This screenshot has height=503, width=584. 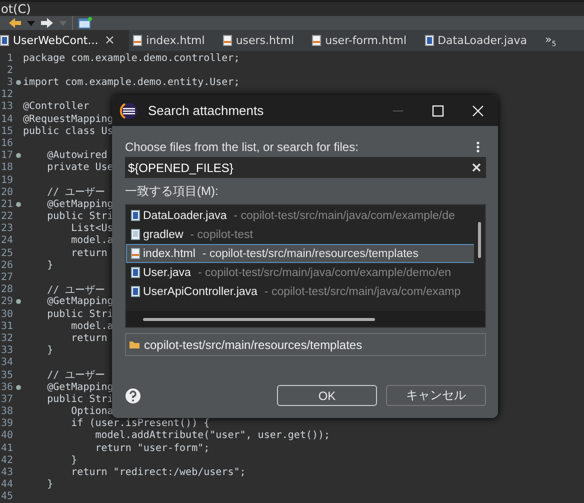 I want to click on line-number: 24, so click(x=6, y=240).